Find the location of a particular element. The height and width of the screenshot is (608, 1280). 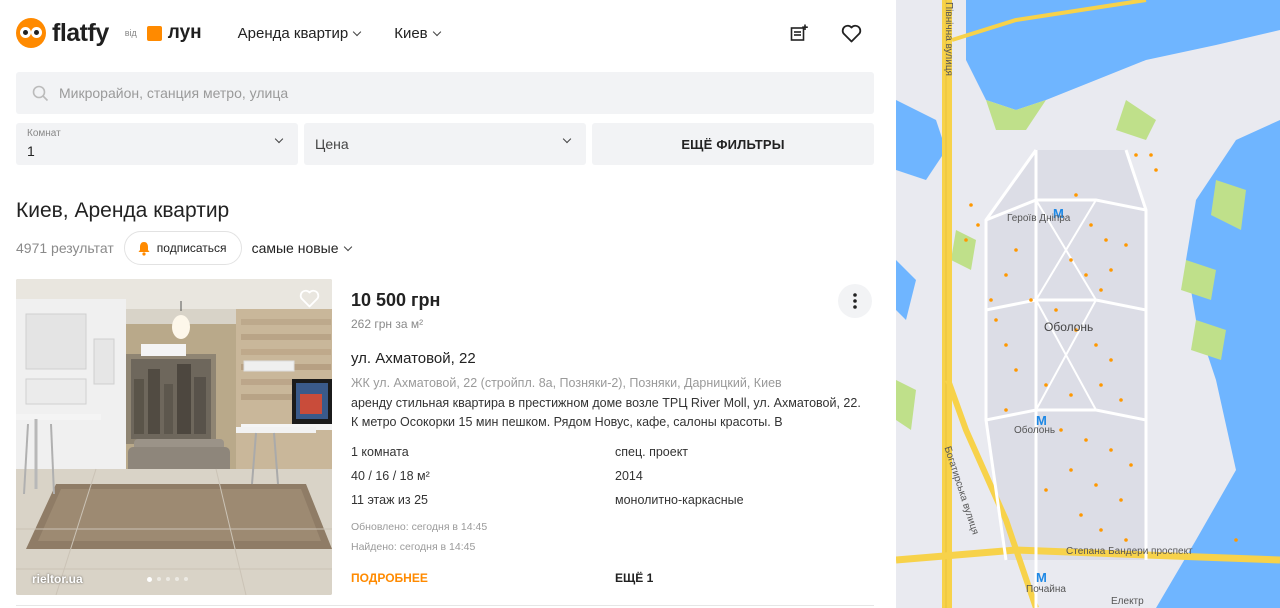

listing-price: 10 500 грн is located at coordinates (396, 300).